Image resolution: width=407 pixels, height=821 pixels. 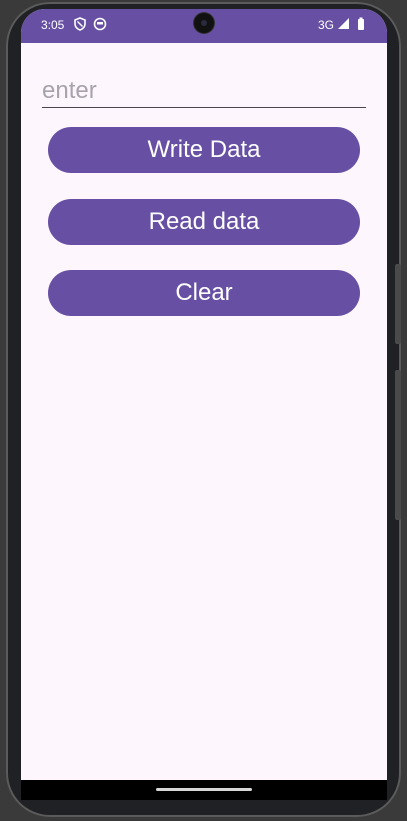 What do you see at coordinates (398, 304) in the screenshot?
I see `volume-button` at bounding box center [398, 304].